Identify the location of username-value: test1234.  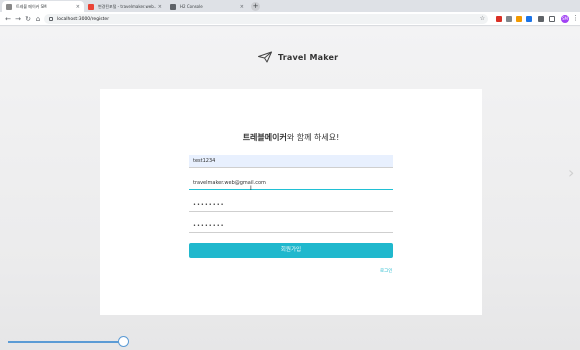
(204, 161).